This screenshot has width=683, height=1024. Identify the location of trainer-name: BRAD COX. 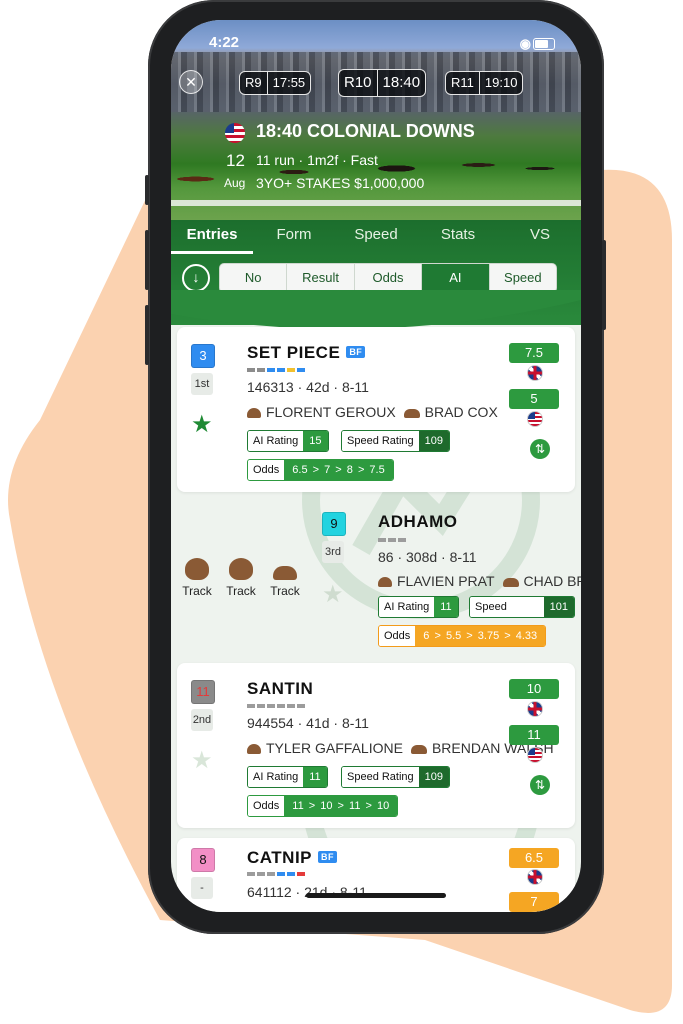
(461, 412).